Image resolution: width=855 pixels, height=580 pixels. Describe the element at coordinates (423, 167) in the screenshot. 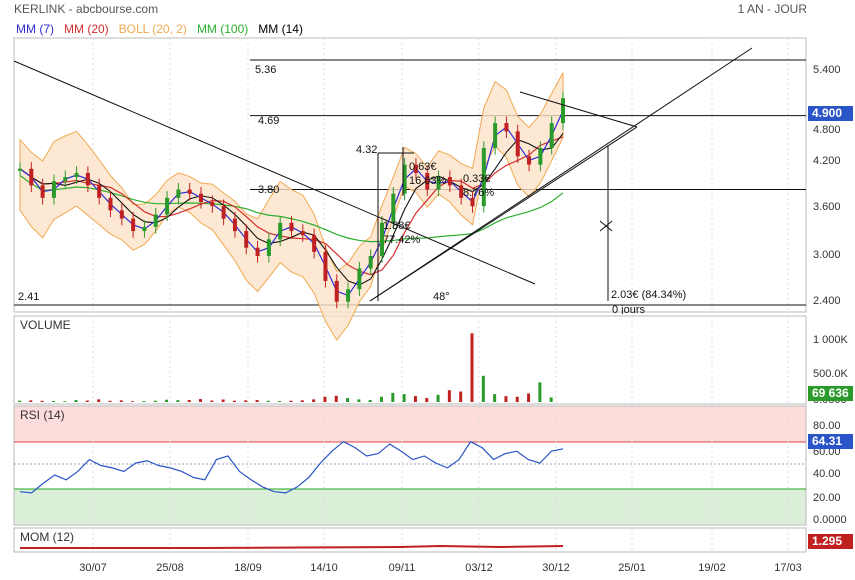

I see `gain2-abs: 0.63€` at that location.